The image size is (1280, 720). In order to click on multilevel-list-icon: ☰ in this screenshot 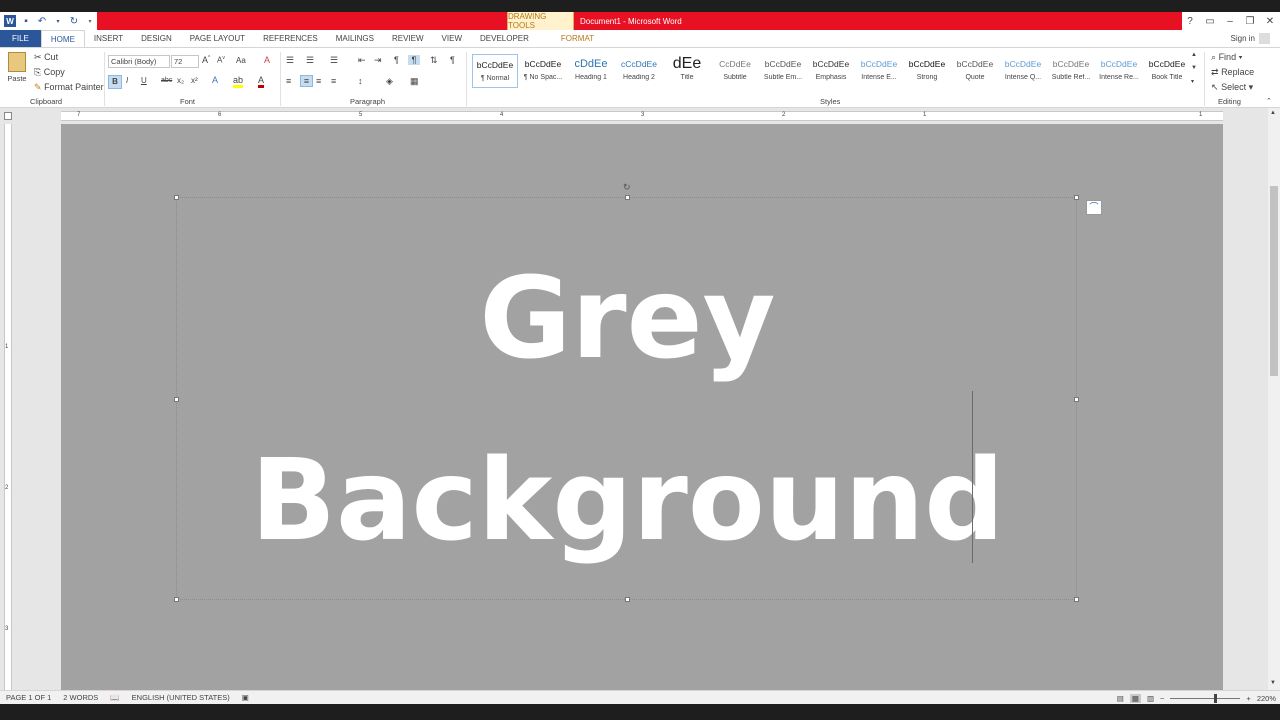, I will do `click(334, 60)`.